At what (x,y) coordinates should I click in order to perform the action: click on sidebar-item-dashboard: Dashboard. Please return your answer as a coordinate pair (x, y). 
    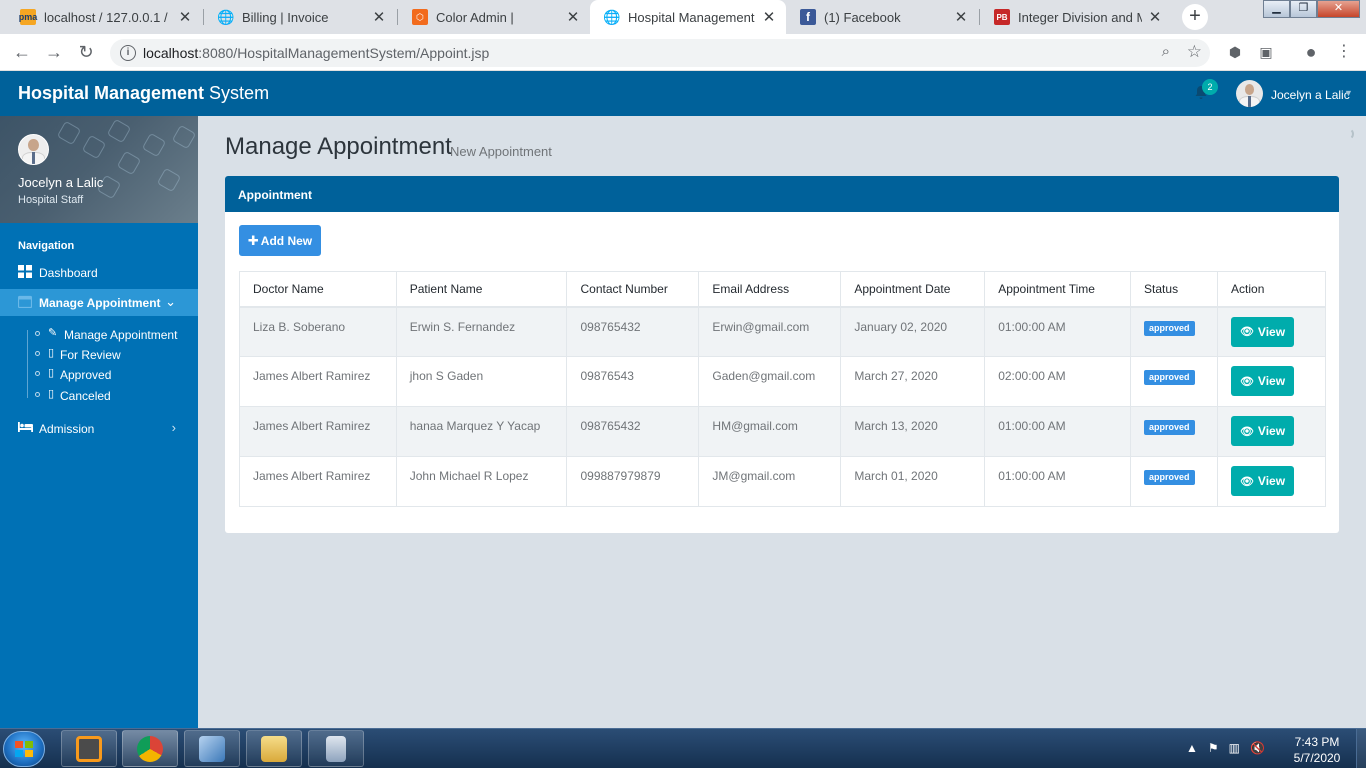
    Looking at the image, I should click on (99, 272).